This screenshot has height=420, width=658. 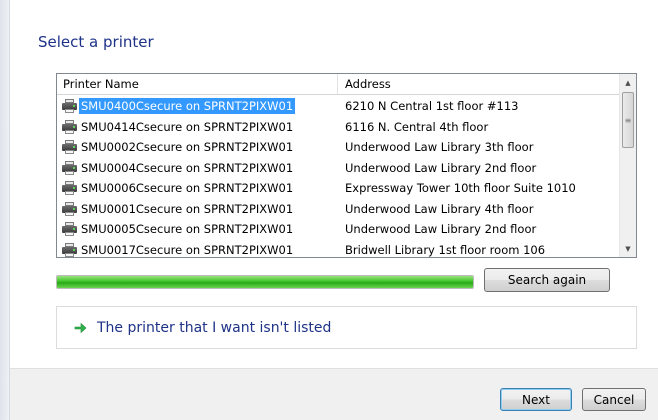 I want to click on printer-name-cell: SMU0006Csecure on SPRNT2PIXW01, so click(x=178, y=188).